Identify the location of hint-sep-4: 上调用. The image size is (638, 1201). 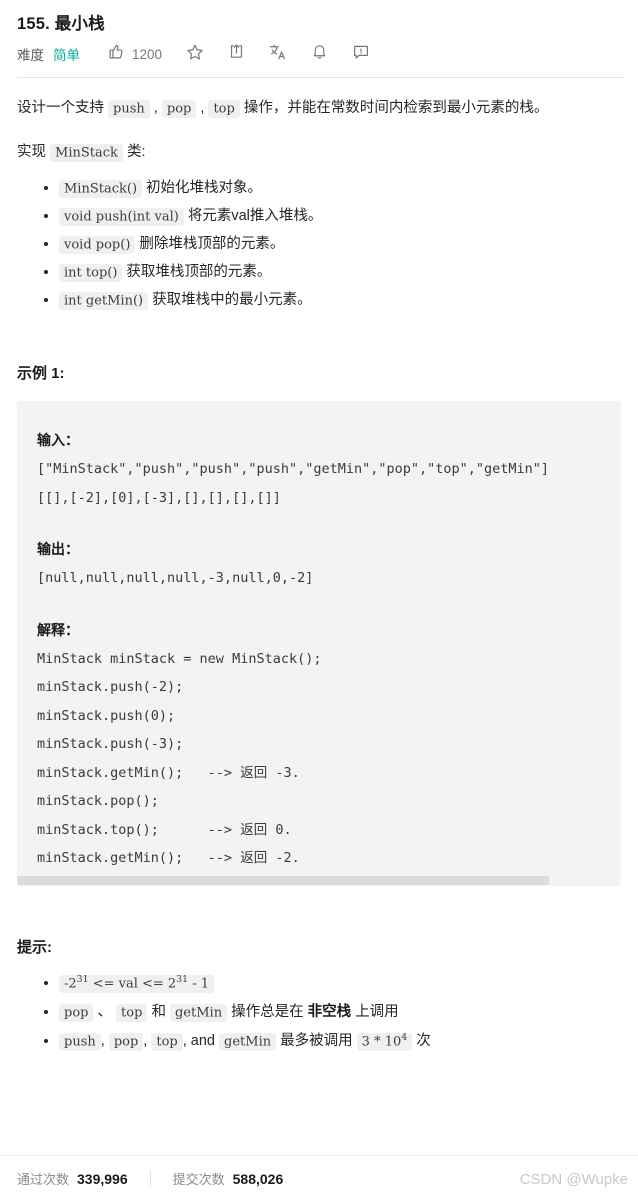
(375, 1012).